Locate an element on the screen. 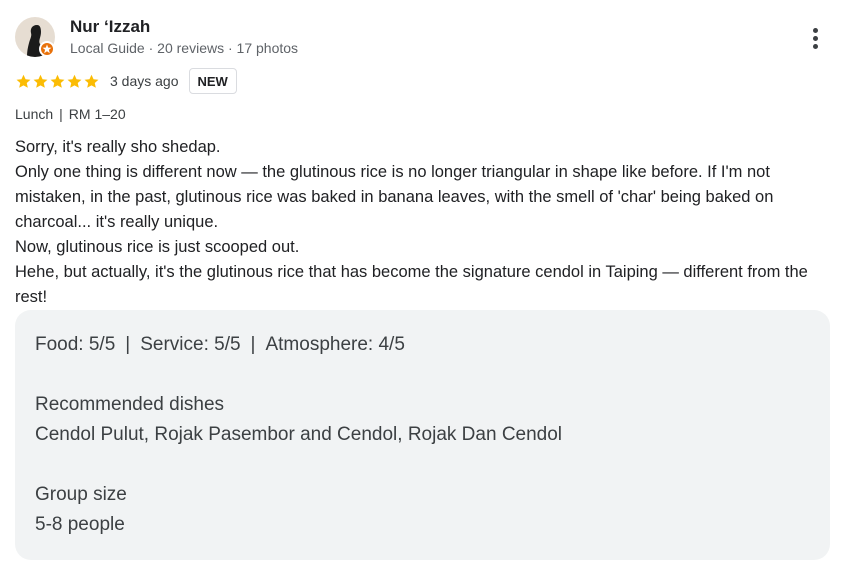  sub-ratings: Food: 5/5 | Service: 5/5 | Atmosphere: 4/5 is located at coordinates (220, 345).